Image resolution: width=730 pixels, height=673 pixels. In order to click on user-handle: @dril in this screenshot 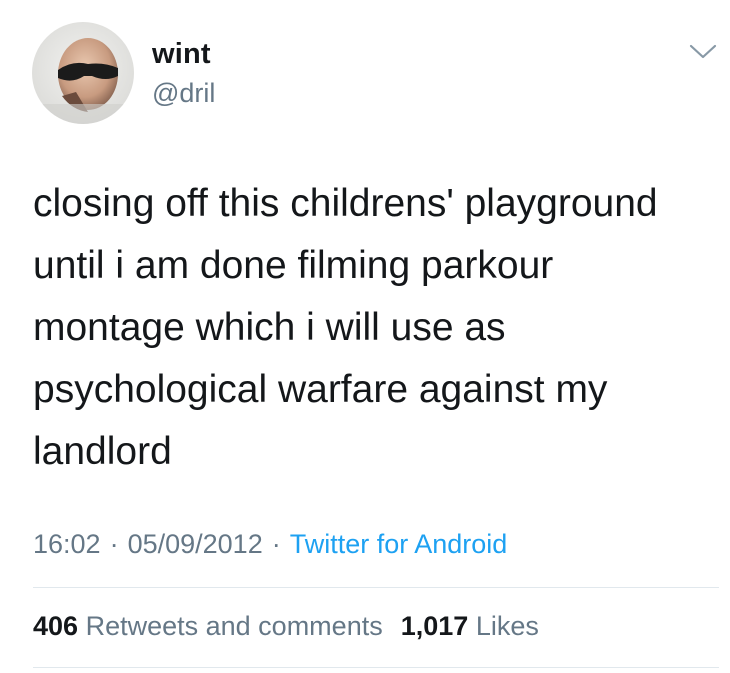, I will do `click(183, 93)`.